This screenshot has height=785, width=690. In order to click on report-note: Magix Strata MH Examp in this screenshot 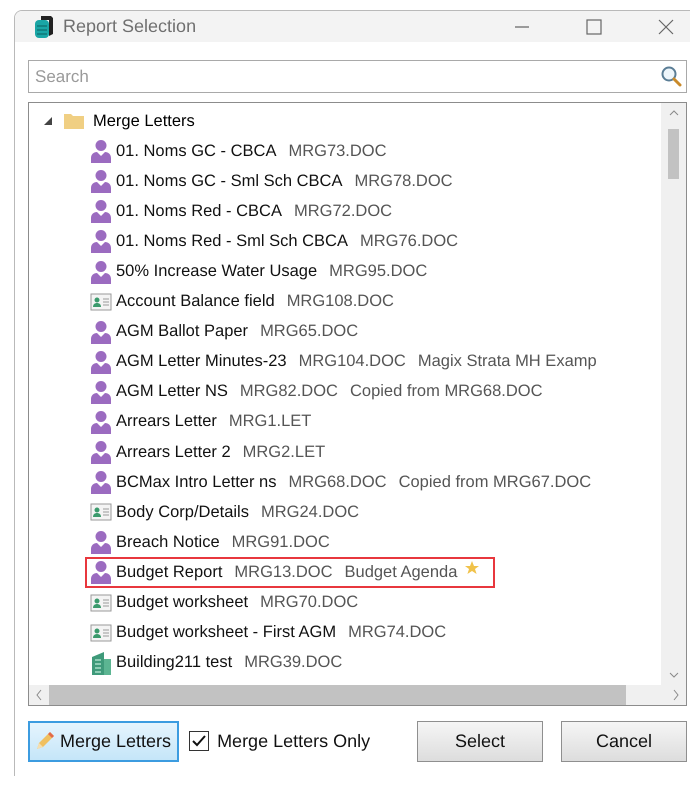, I will do `click(507, 362)`.